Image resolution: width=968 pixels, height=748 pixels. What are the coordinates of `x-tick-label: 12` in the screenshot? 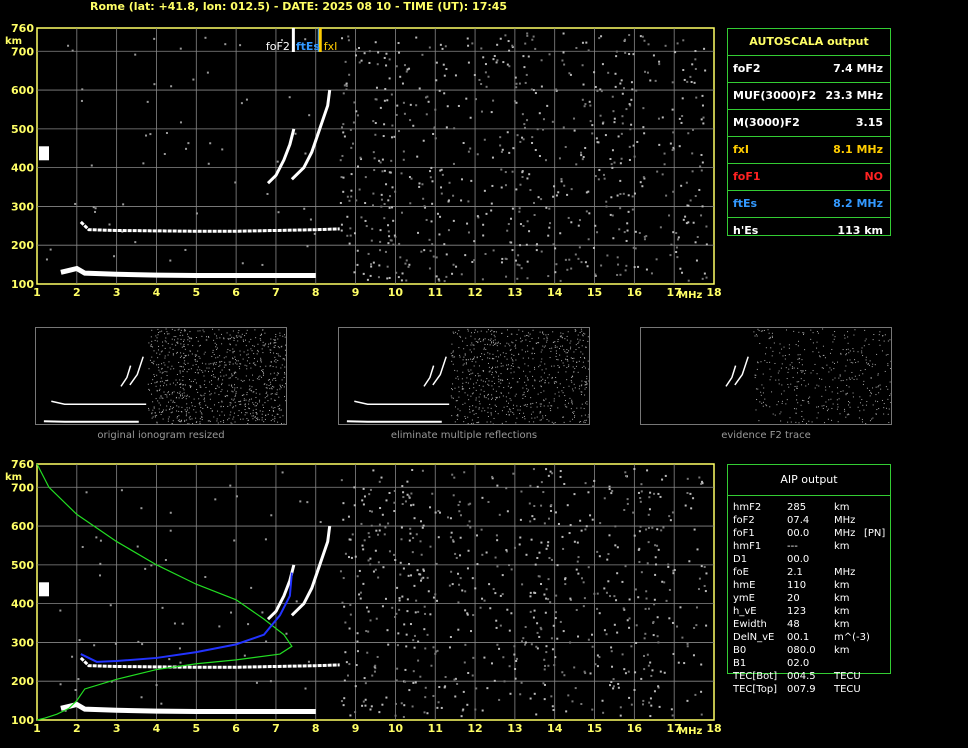 It's located at (474, 728).